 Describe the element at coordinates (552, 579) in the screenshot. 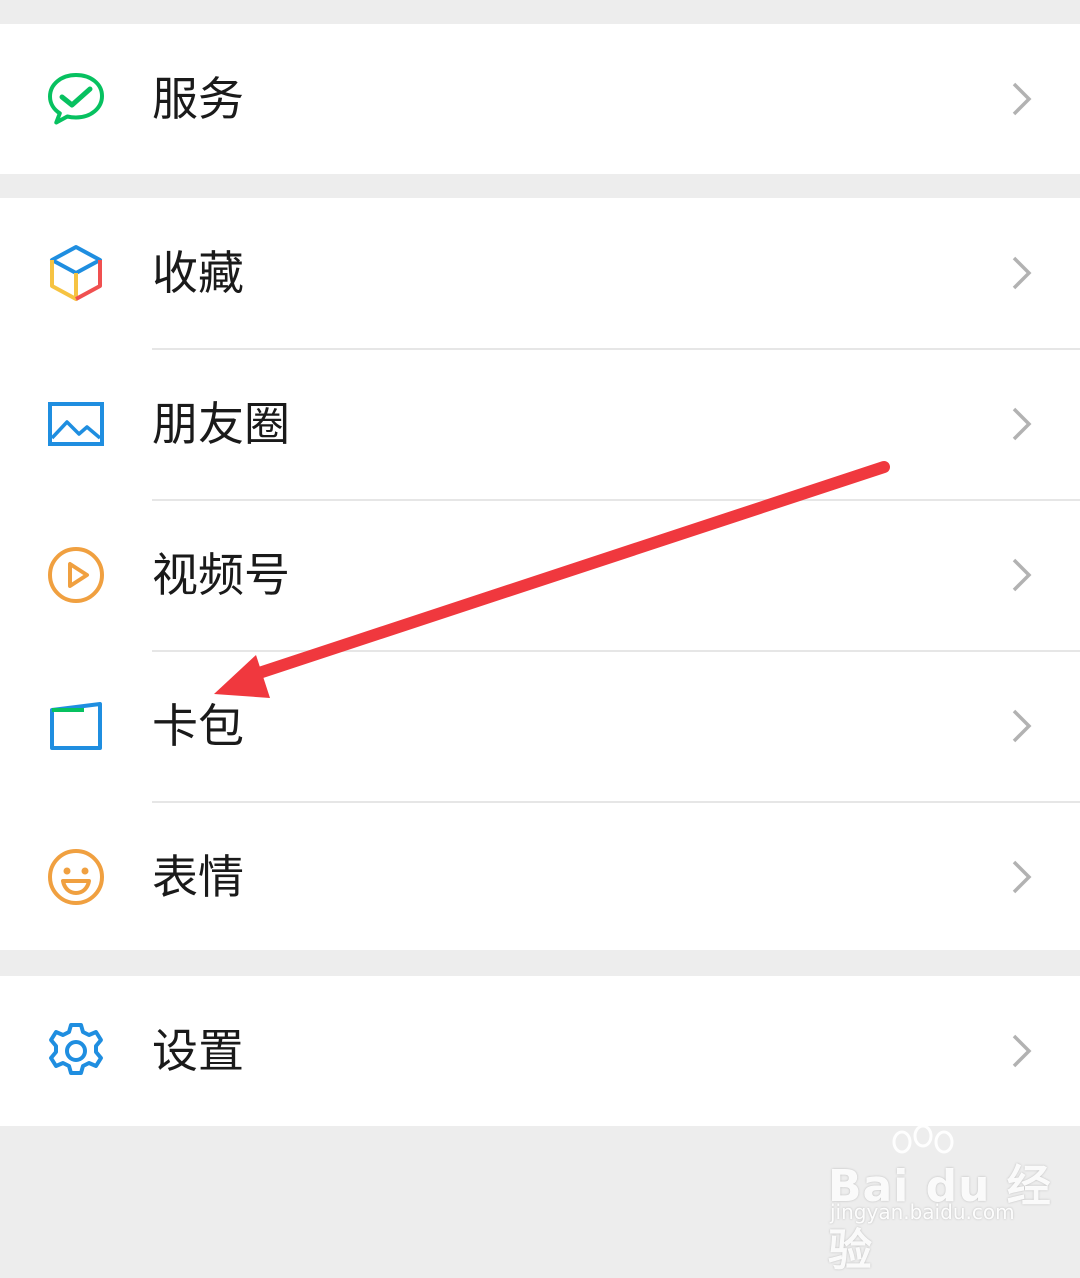

I see `annotation-arrow` at that location.